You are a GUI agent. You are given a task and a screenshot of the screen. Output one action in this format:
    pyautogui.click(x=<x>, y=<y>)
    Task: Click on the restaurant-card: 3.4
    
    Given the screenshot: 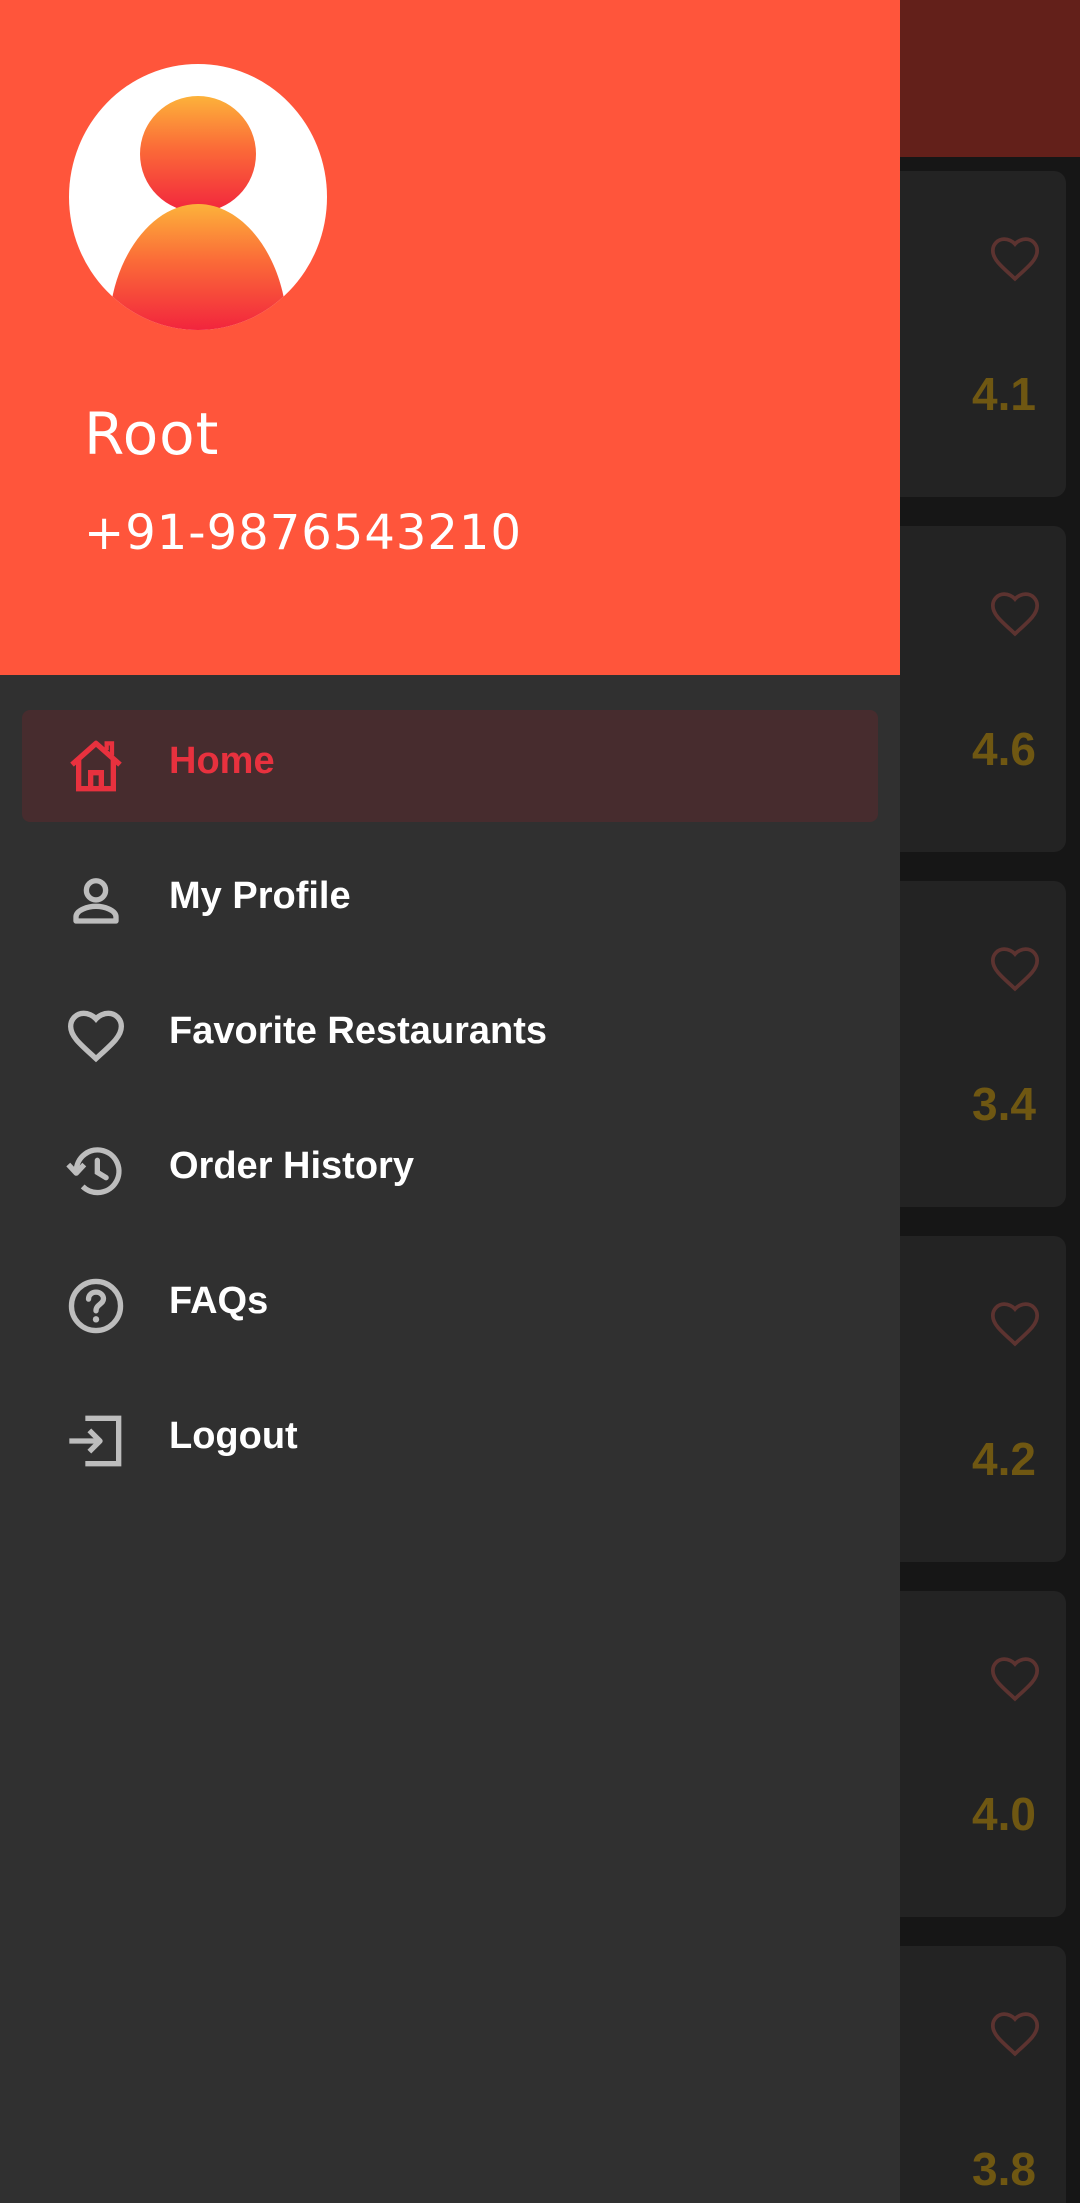 What is the action you would take?
    pyautogui.click(x=973, y=1044)
    